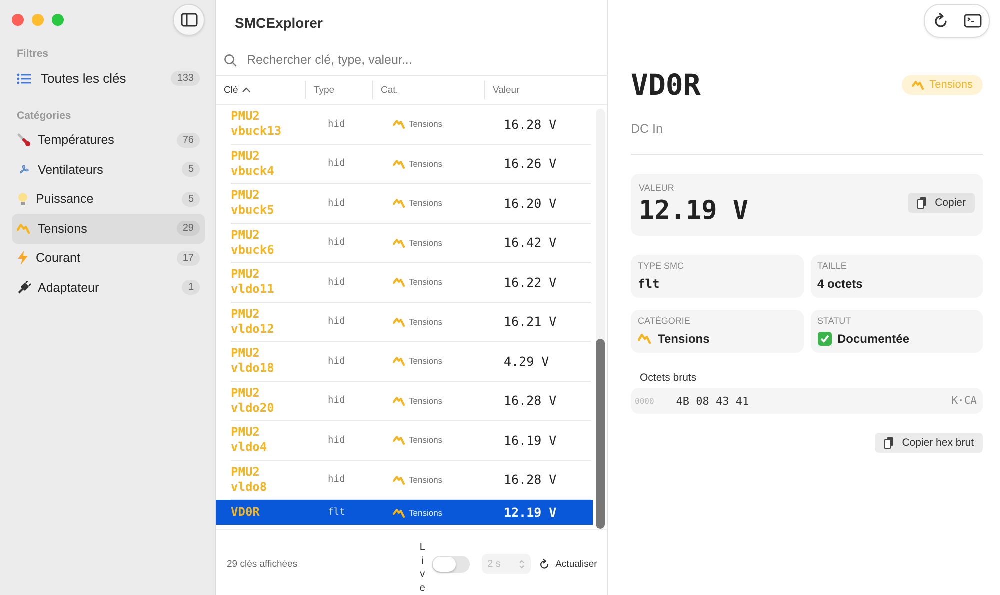 Image resolution: width=1000 pixels, height=595 pixels. I want to click on sidebar-item: Courant 17, so click(108, 258).